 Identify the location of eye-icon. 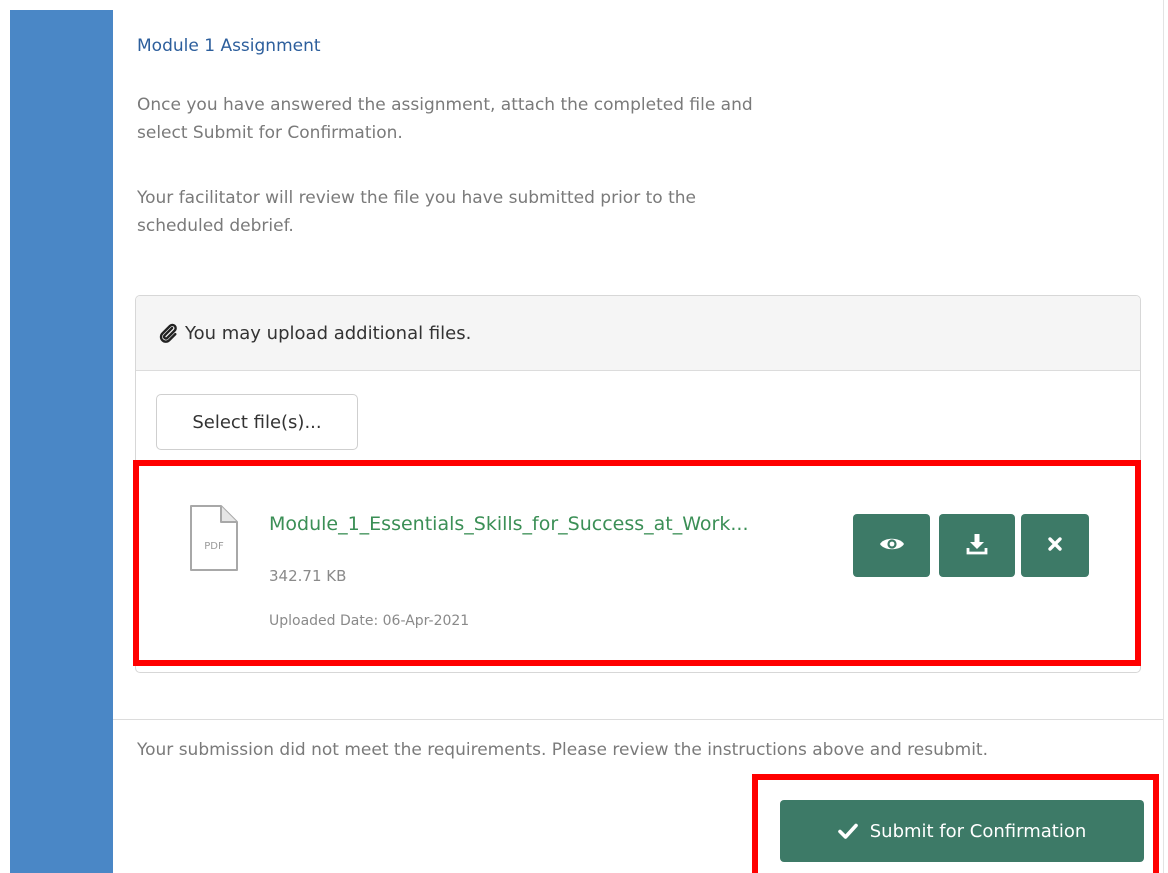
(892, 545).